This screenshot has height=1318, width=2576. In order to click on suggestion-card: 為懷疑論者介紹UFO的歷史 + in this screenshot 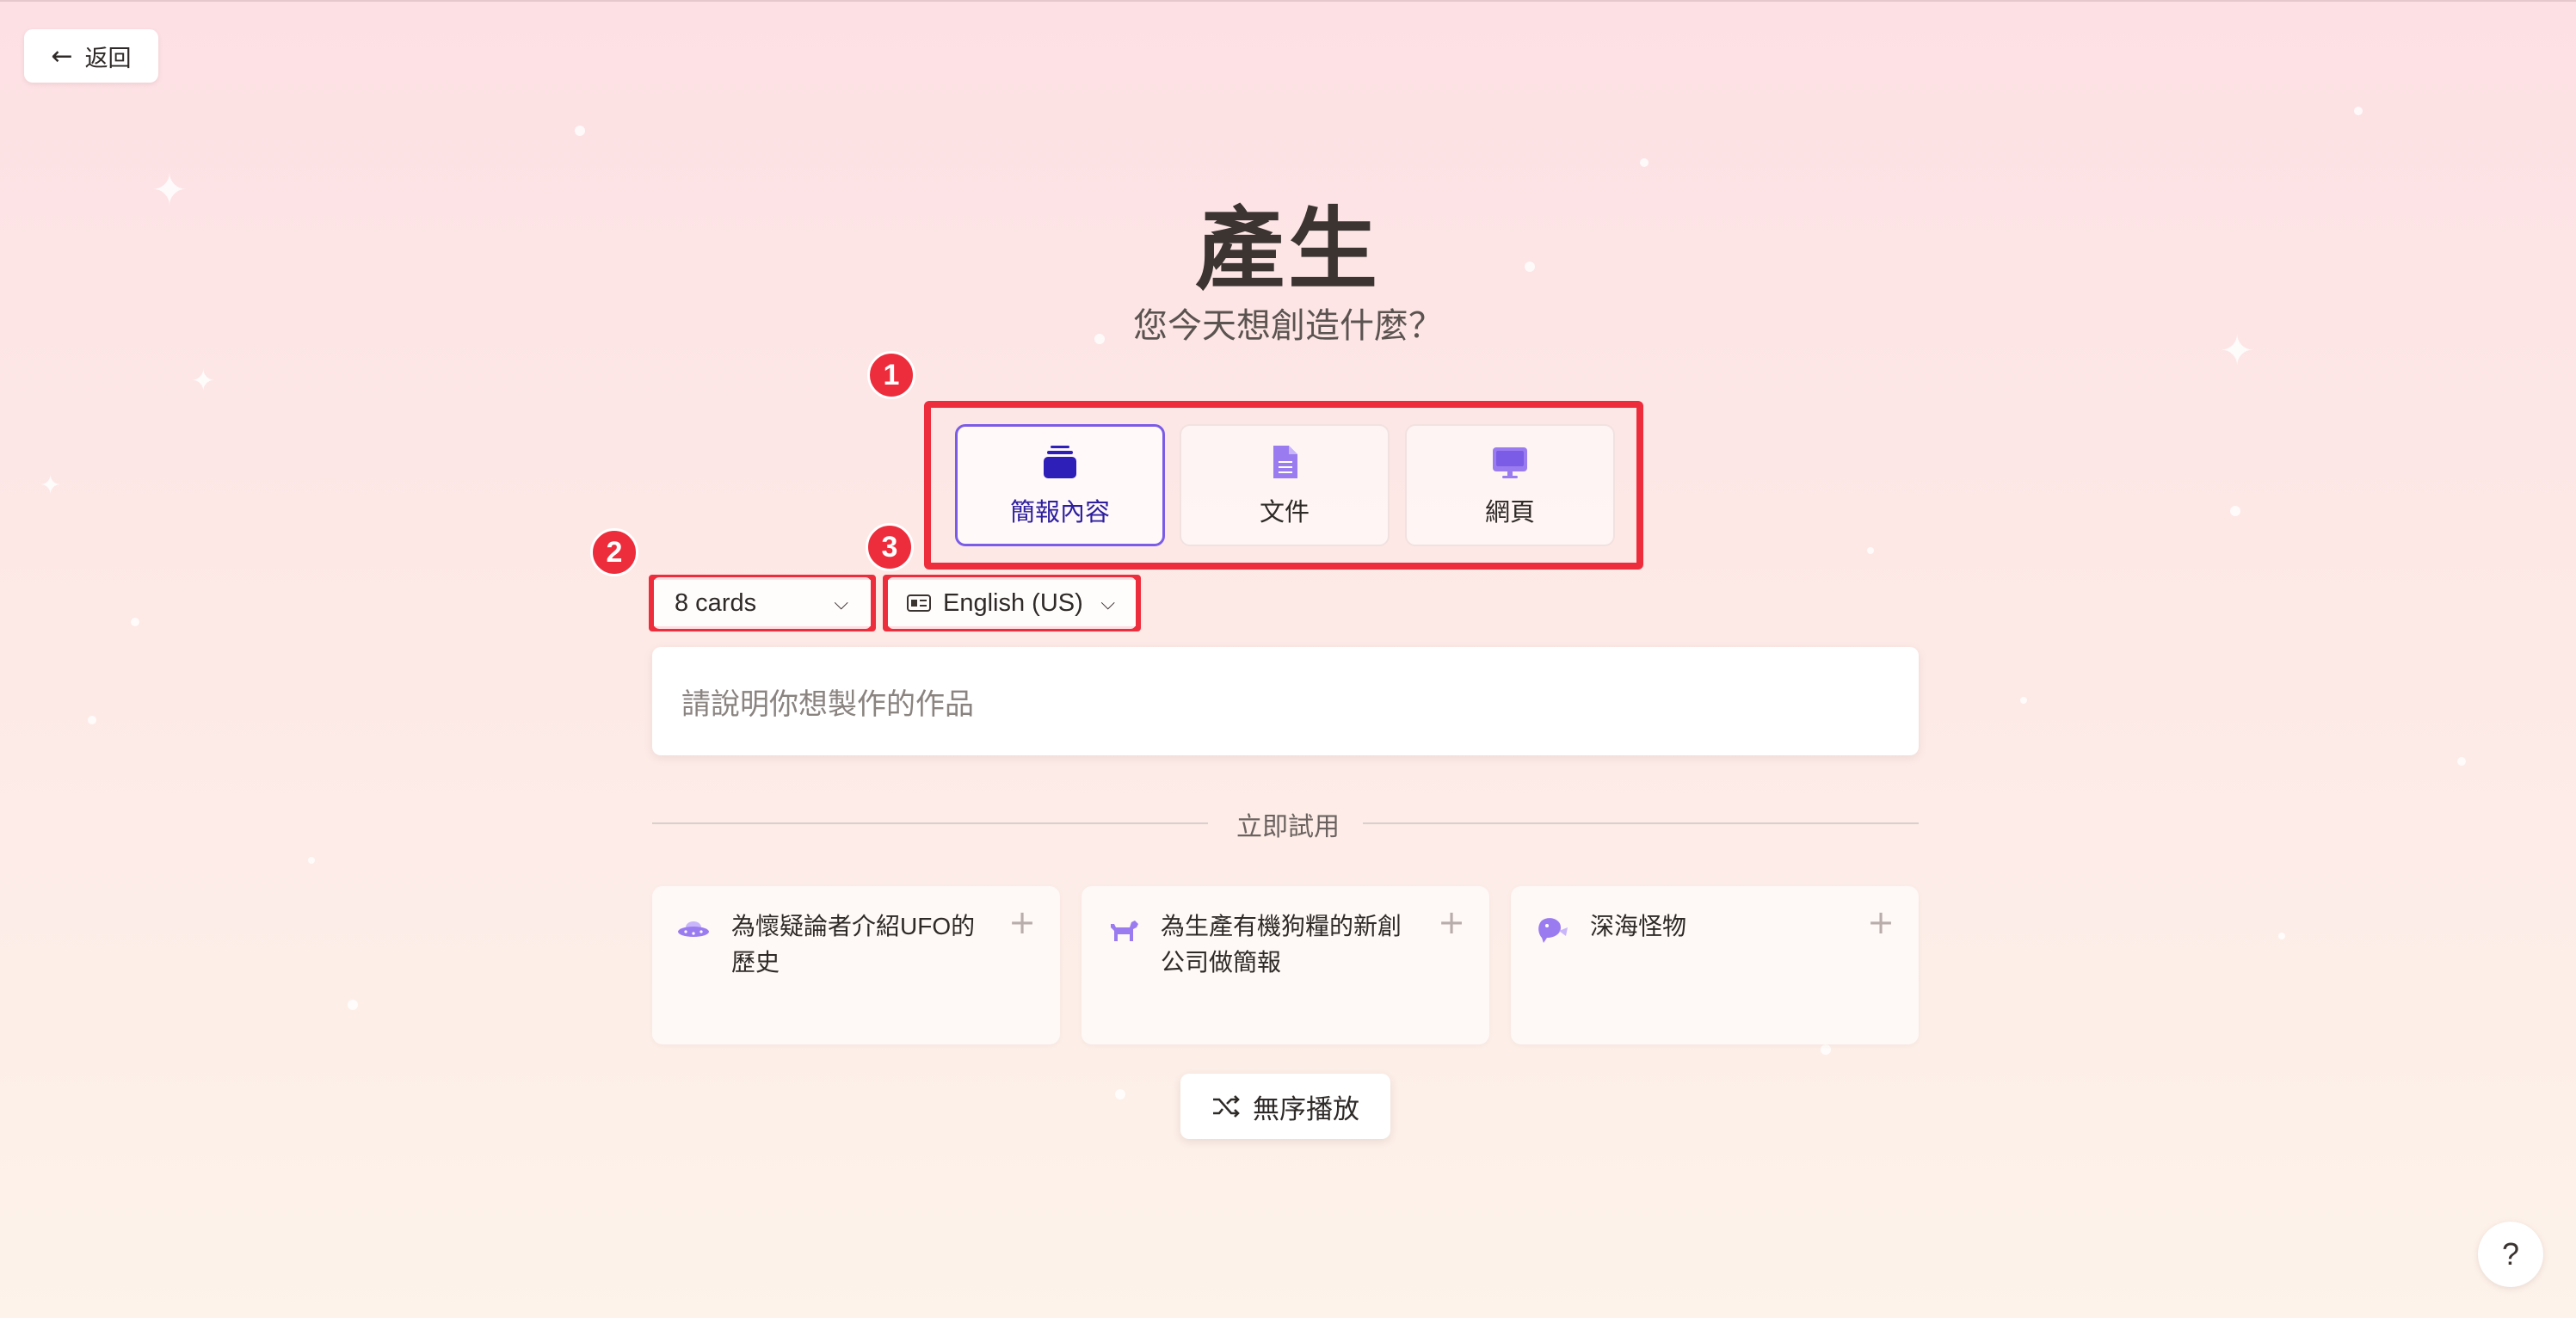, I will do `click(856, 965)`.